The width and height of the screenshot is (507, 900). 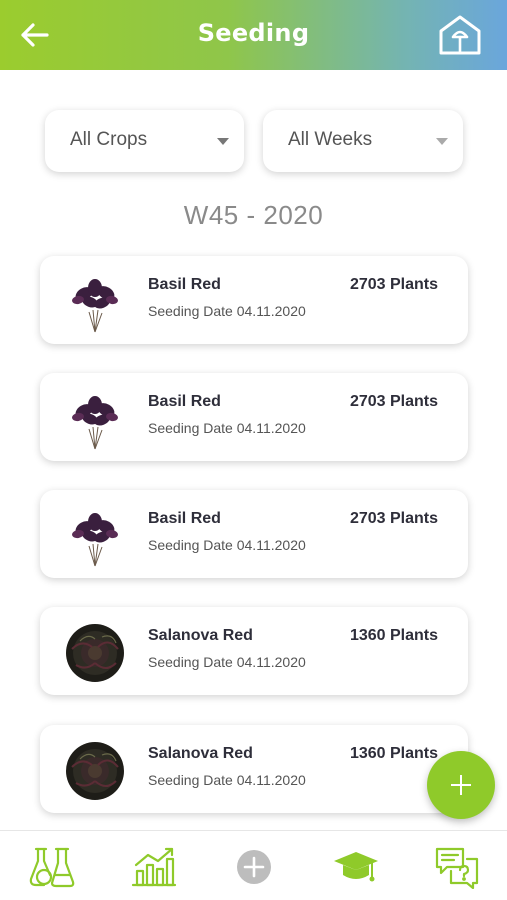 What do you see at coordinates (253, 215) in the screenshot?
I see `week-heading: W45 - 2020` at bounding box center [253, 215].